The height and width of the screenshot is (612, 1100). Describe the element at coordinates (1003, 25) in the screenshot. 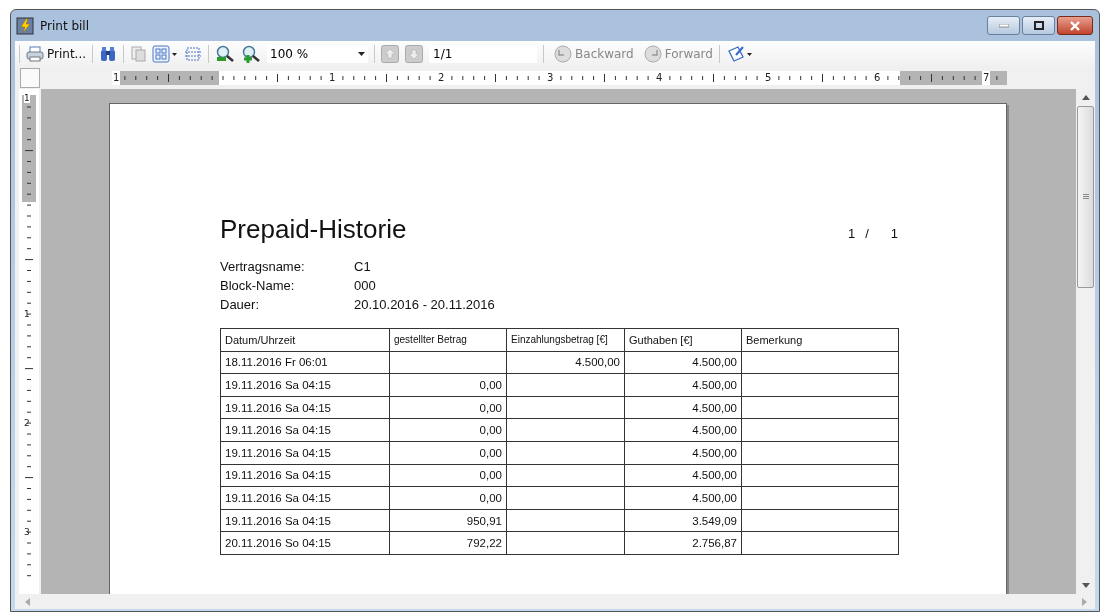

I see `minimize-icon` at that location.